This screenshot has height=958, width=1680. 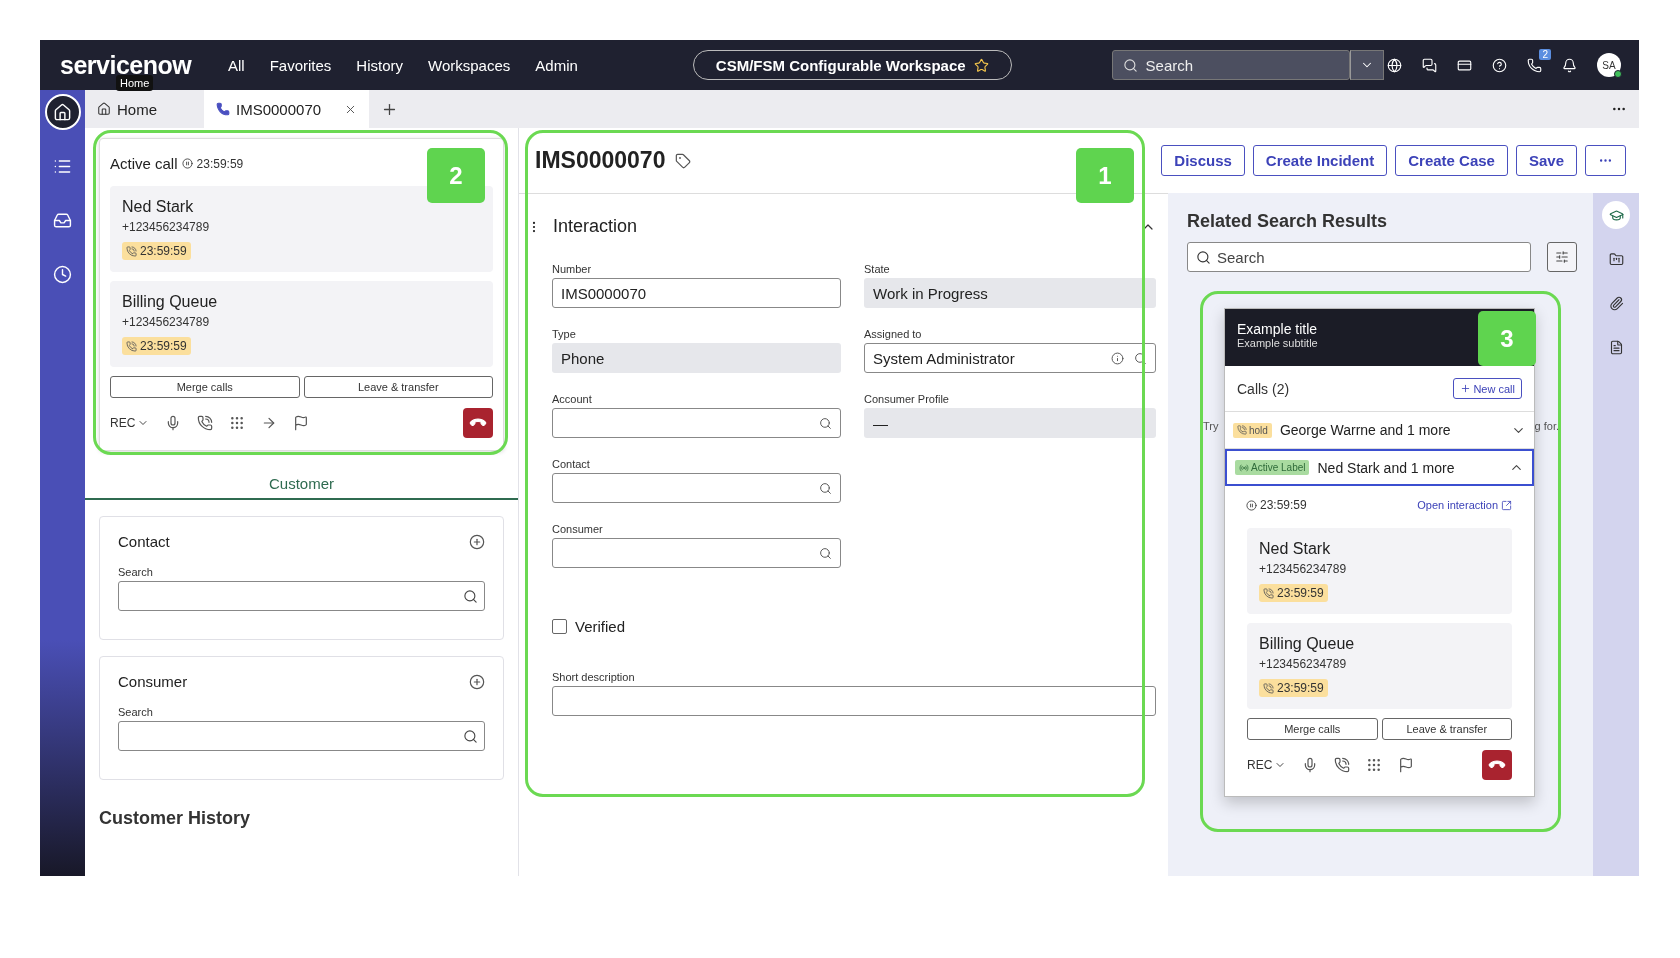 What do you see at coordinates (136, 712) in the screenshot?
I see `field-label: Search` at bounding box center [136, 712].